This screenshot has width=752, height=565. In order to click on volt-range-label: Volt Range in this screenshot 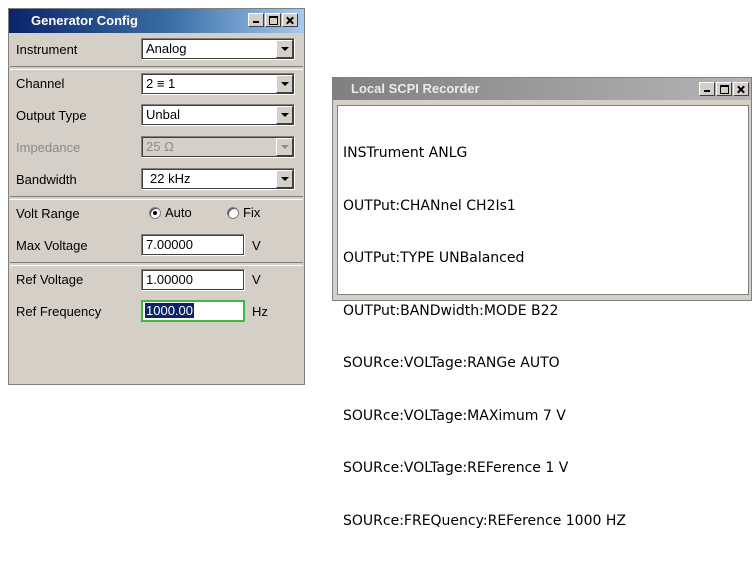, I will do `click(48, 213)`.